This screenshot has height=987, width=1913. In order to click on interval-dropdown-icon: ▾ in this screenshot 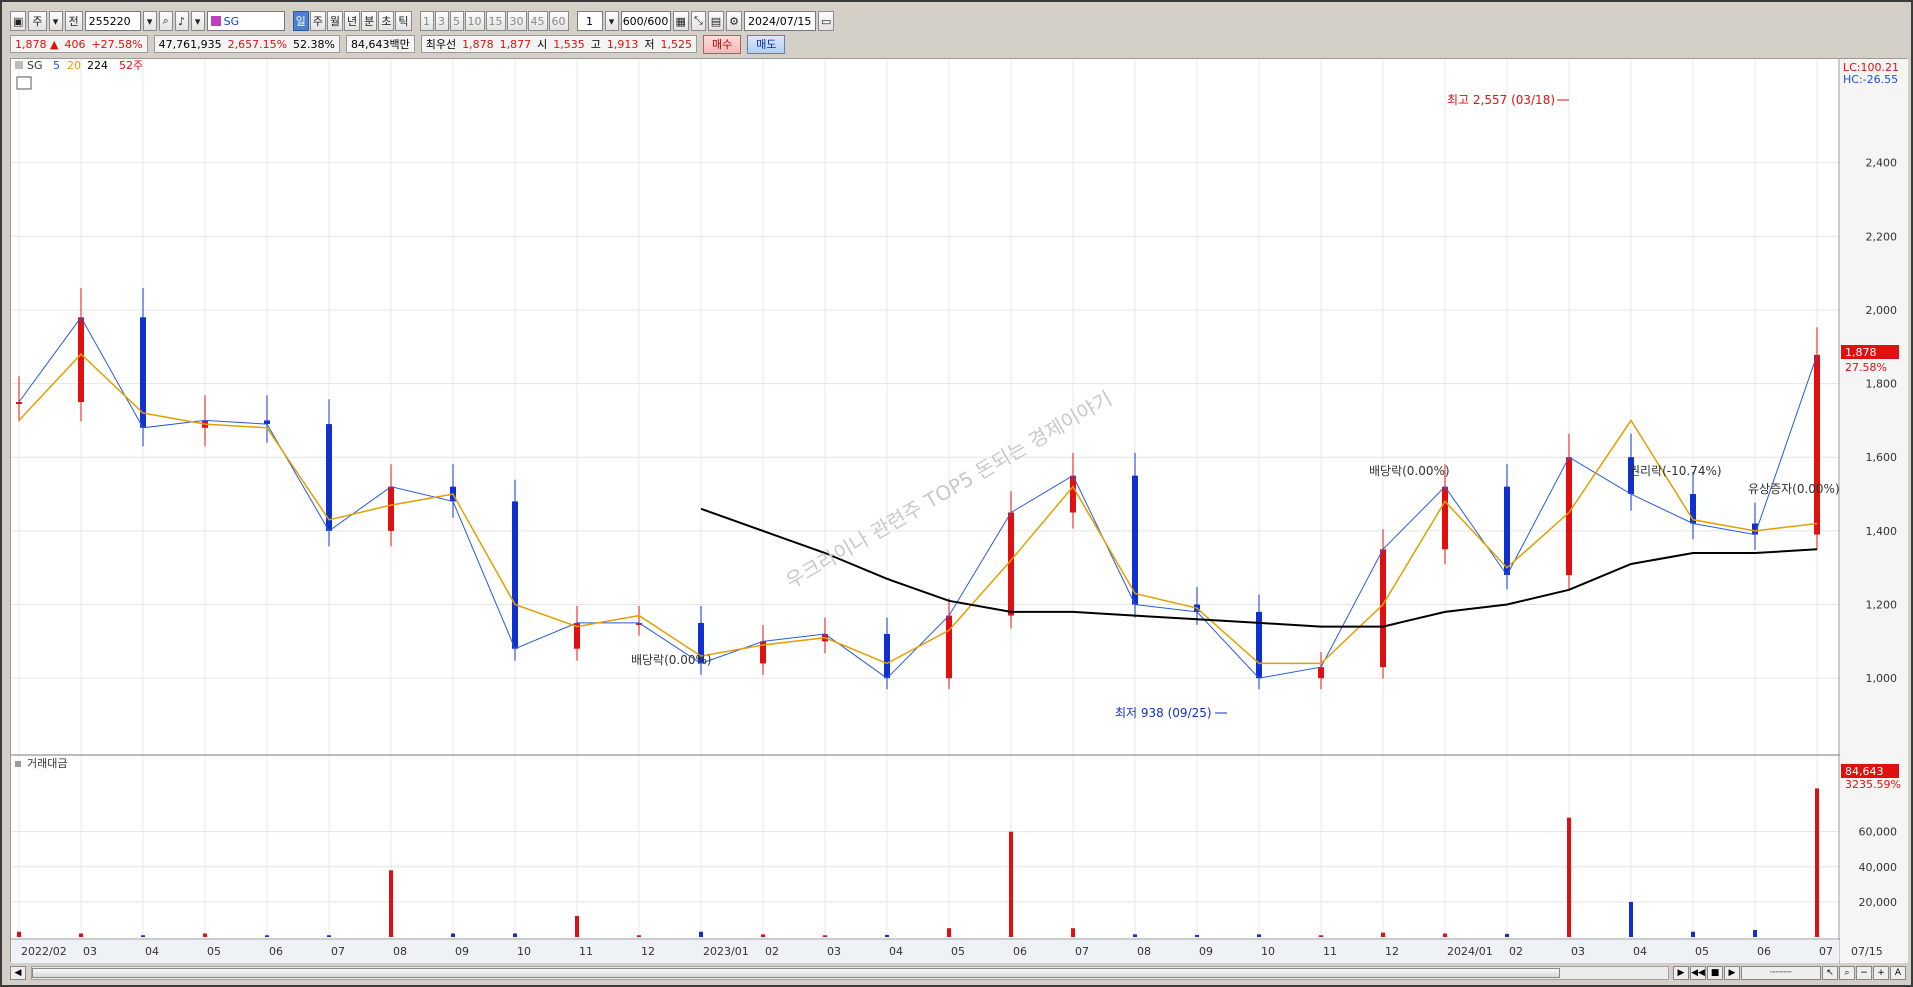, I will do `click(611, 21)`.